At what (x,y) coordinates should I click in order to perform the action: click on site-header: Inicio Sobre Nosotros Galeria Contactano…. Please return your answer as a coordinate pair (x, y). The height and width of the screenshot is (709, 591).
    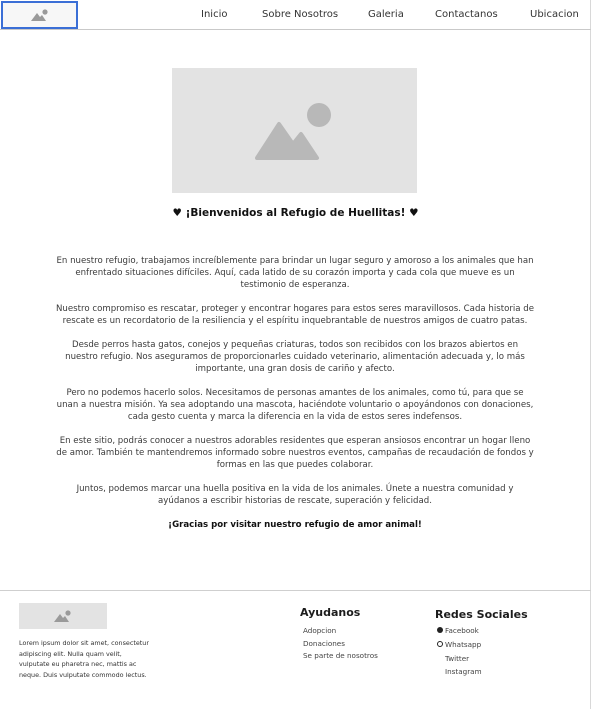
    Looking at the image, I should click on (295, 15).